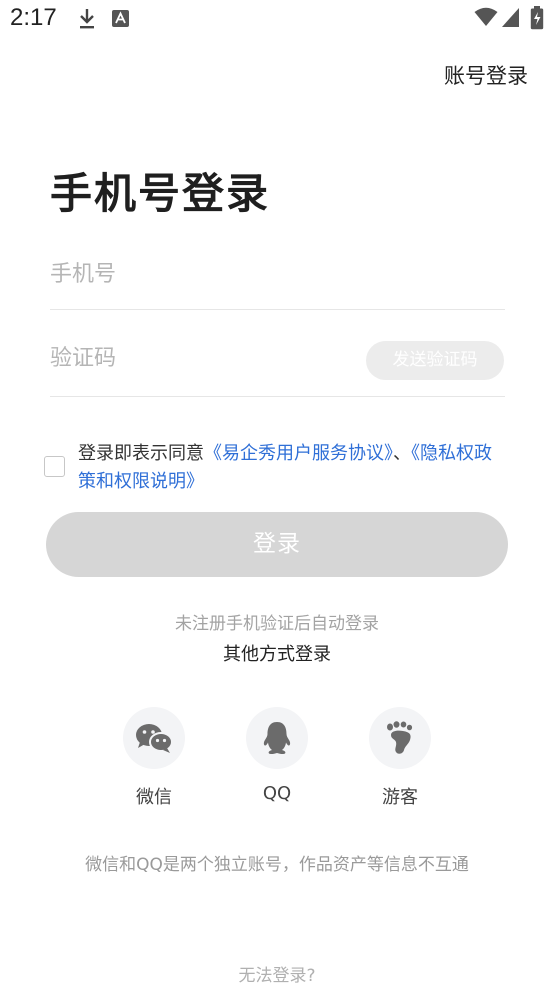 The image size is (554, 986). I want to click on footprint-icon, so click(400, 737).